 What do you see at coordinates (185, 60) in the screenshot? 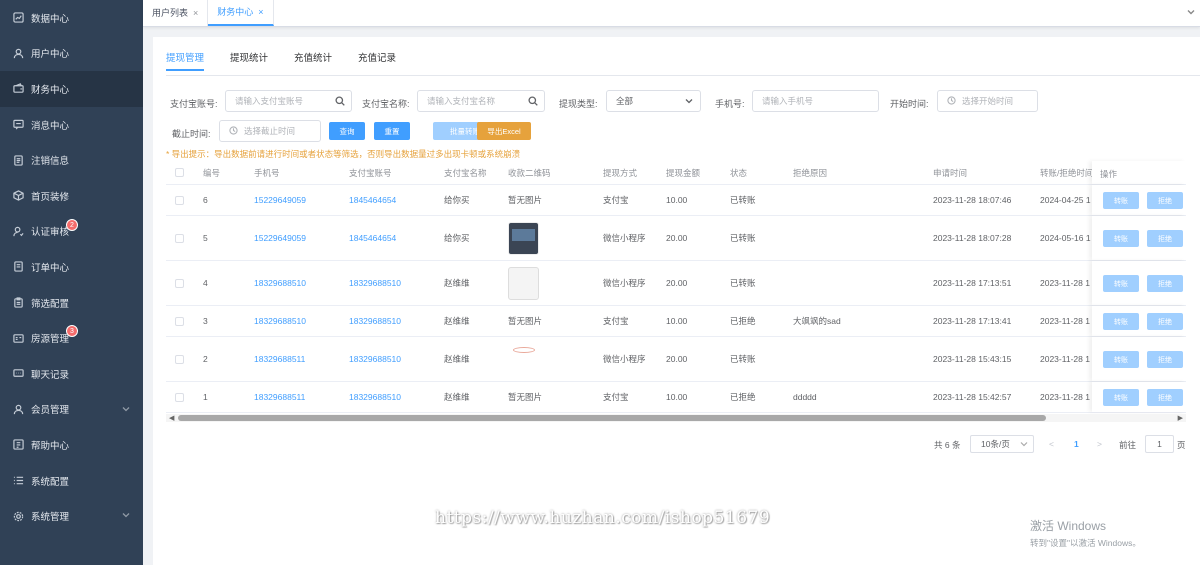
I see `tab-withdraw-mgmt: 提现管理` at bounding box center [185, 60].